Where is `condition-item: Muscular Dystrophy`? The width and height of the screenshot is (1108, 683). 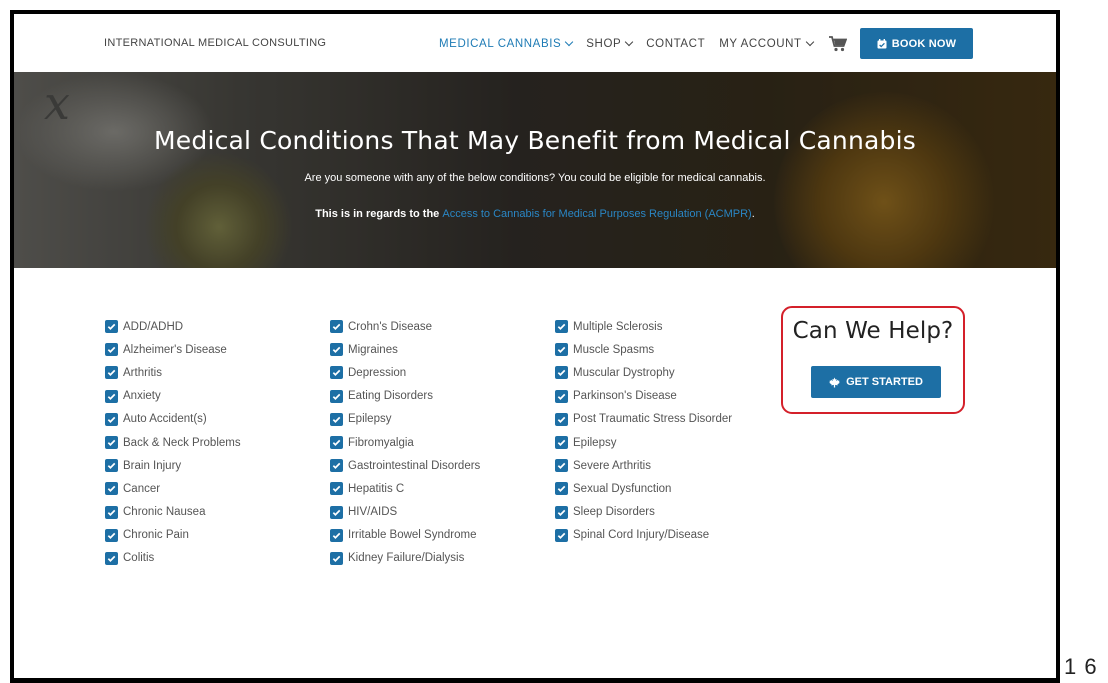 condition-item: Muscular Dystrophy is located at coordinates (643, 372).